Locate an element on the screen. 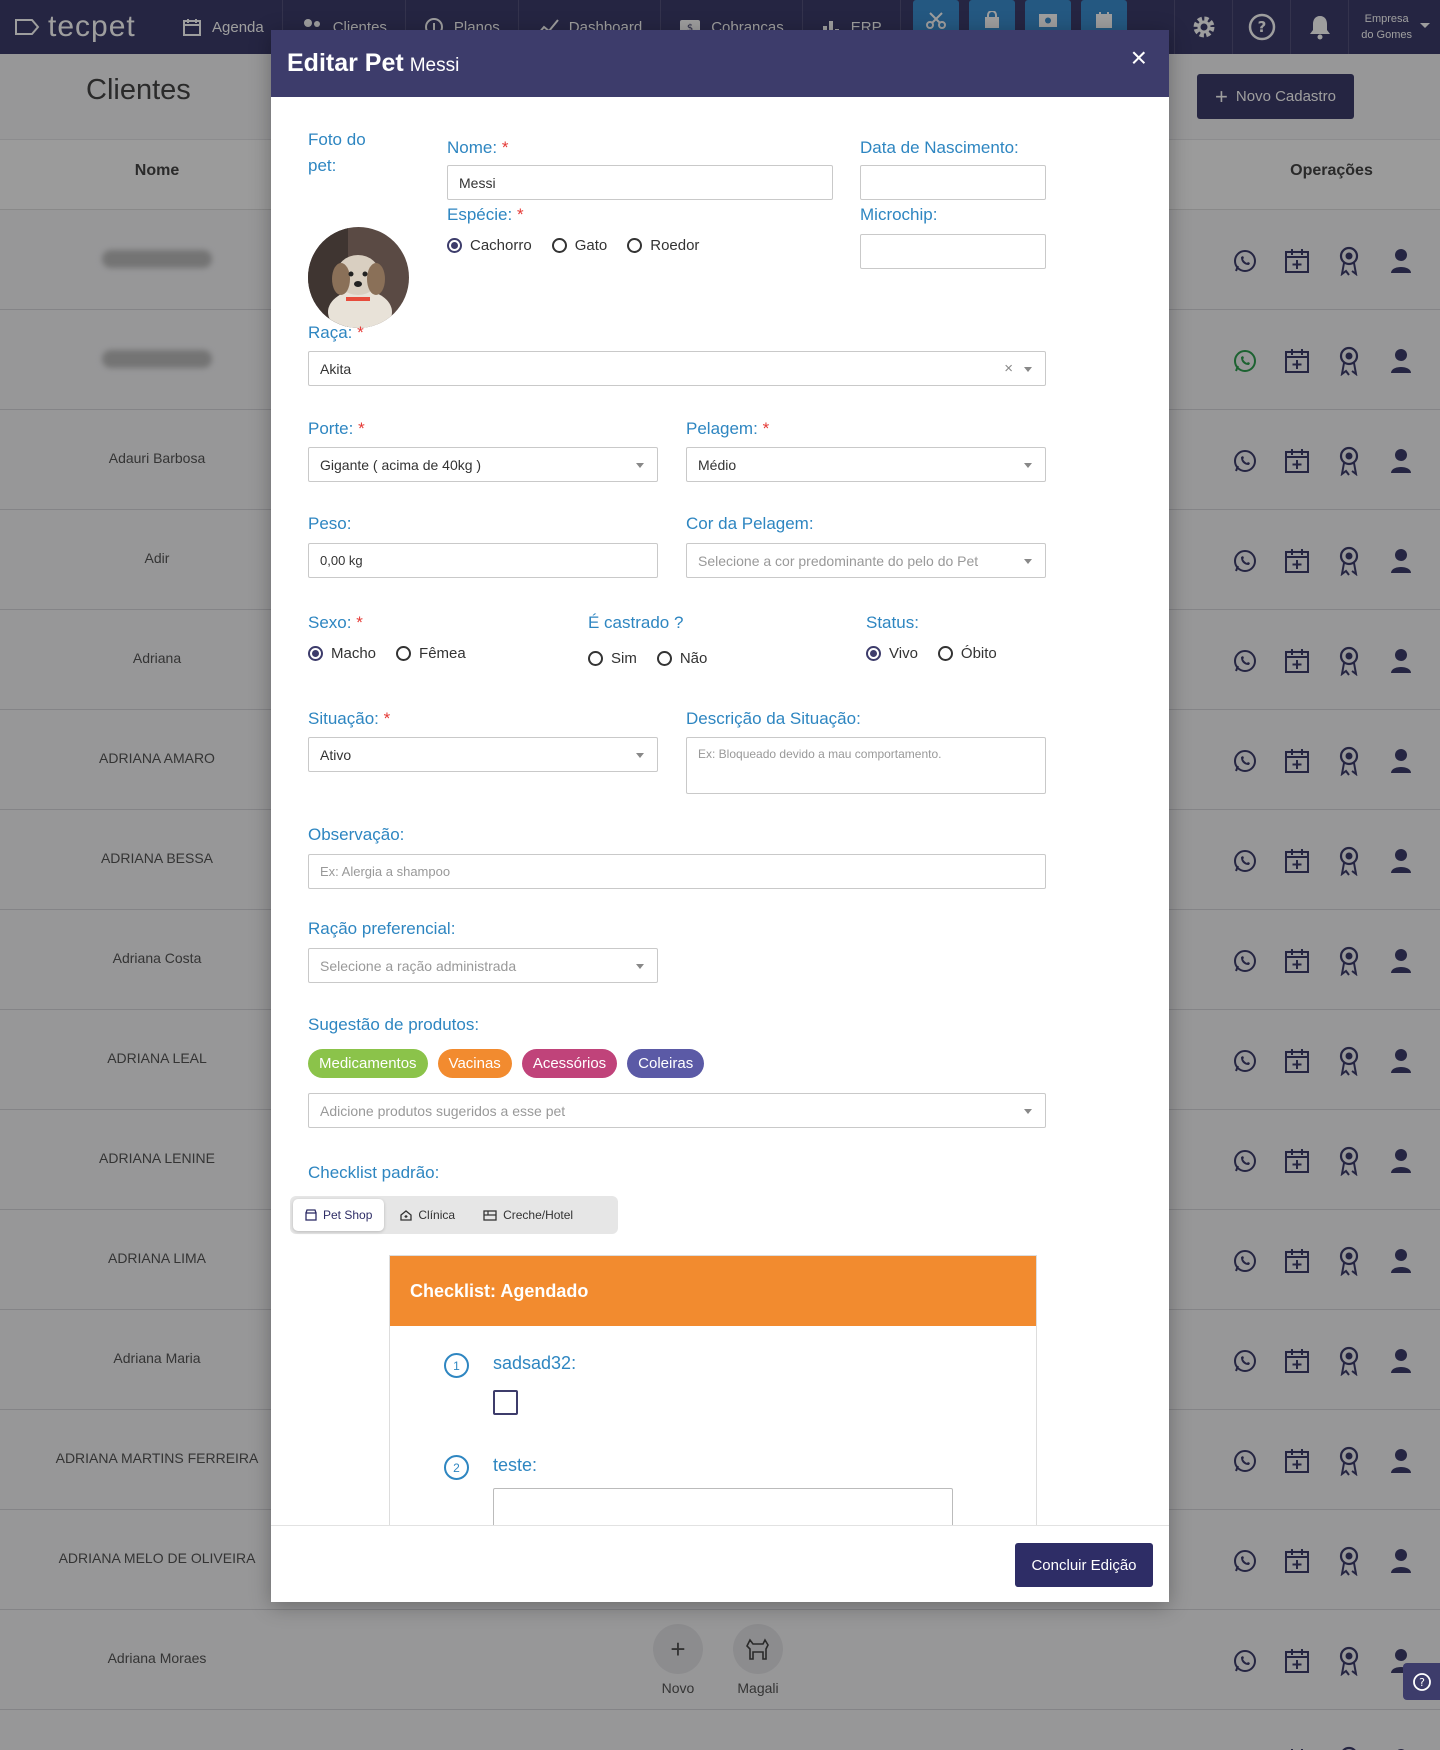 This screenshot has width=1440, height=1750. status-option-obito: Óbito is located at coordinates (967, 653).